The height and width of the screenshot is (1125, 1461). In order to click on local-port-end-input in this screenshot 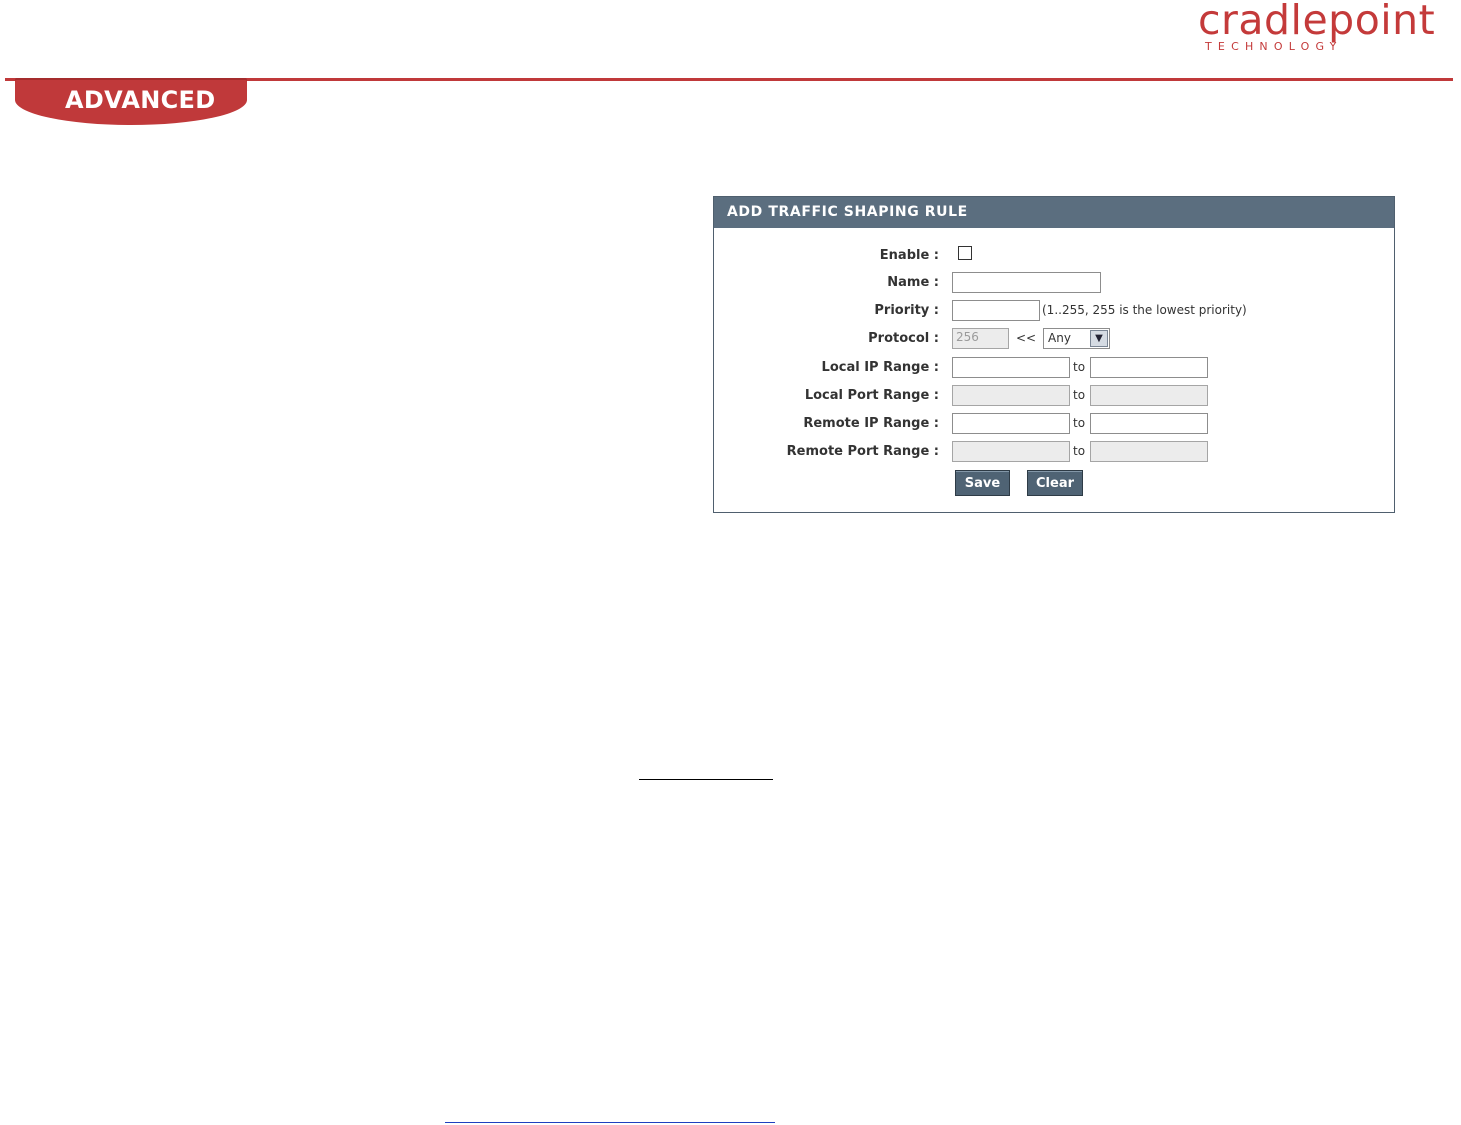, I will do `click(1149, 395)`.